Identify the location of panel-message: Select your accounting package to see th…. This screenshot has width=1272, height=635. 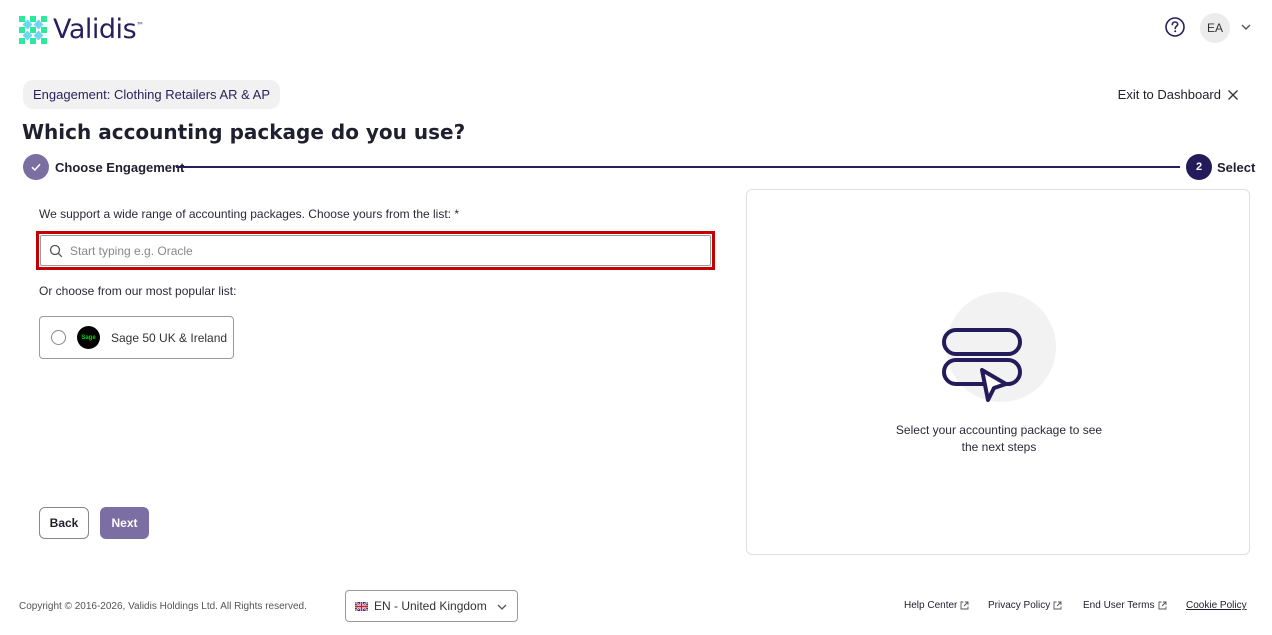
(999, 439).